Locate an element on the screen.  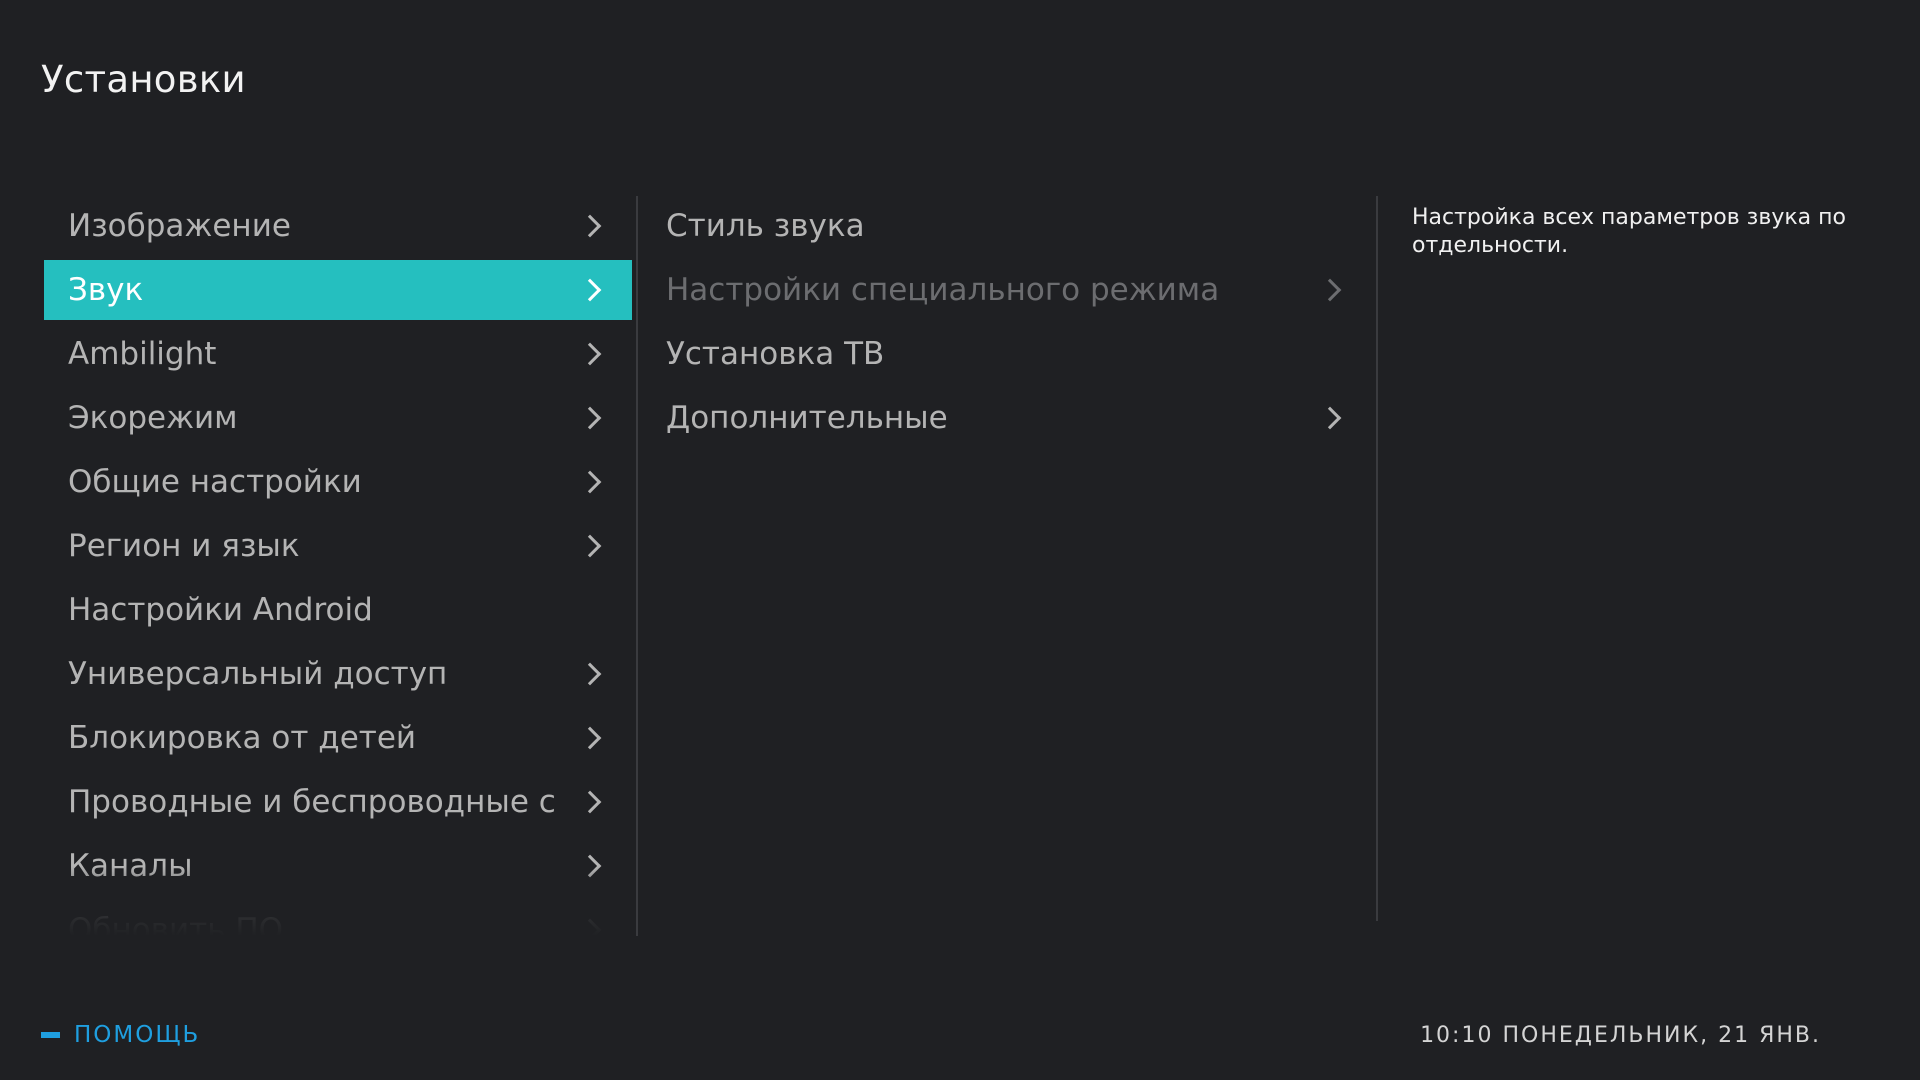
blue-key-icon is located at coordinates (50, 1035).